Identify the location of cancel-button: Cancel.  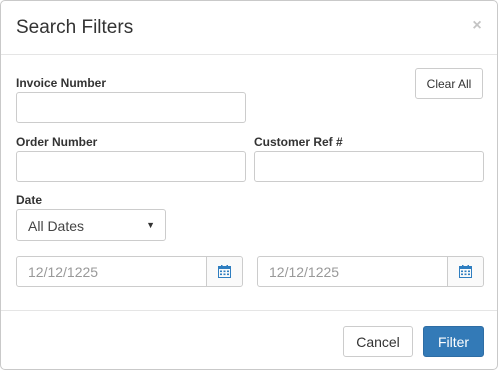
(378, 341).